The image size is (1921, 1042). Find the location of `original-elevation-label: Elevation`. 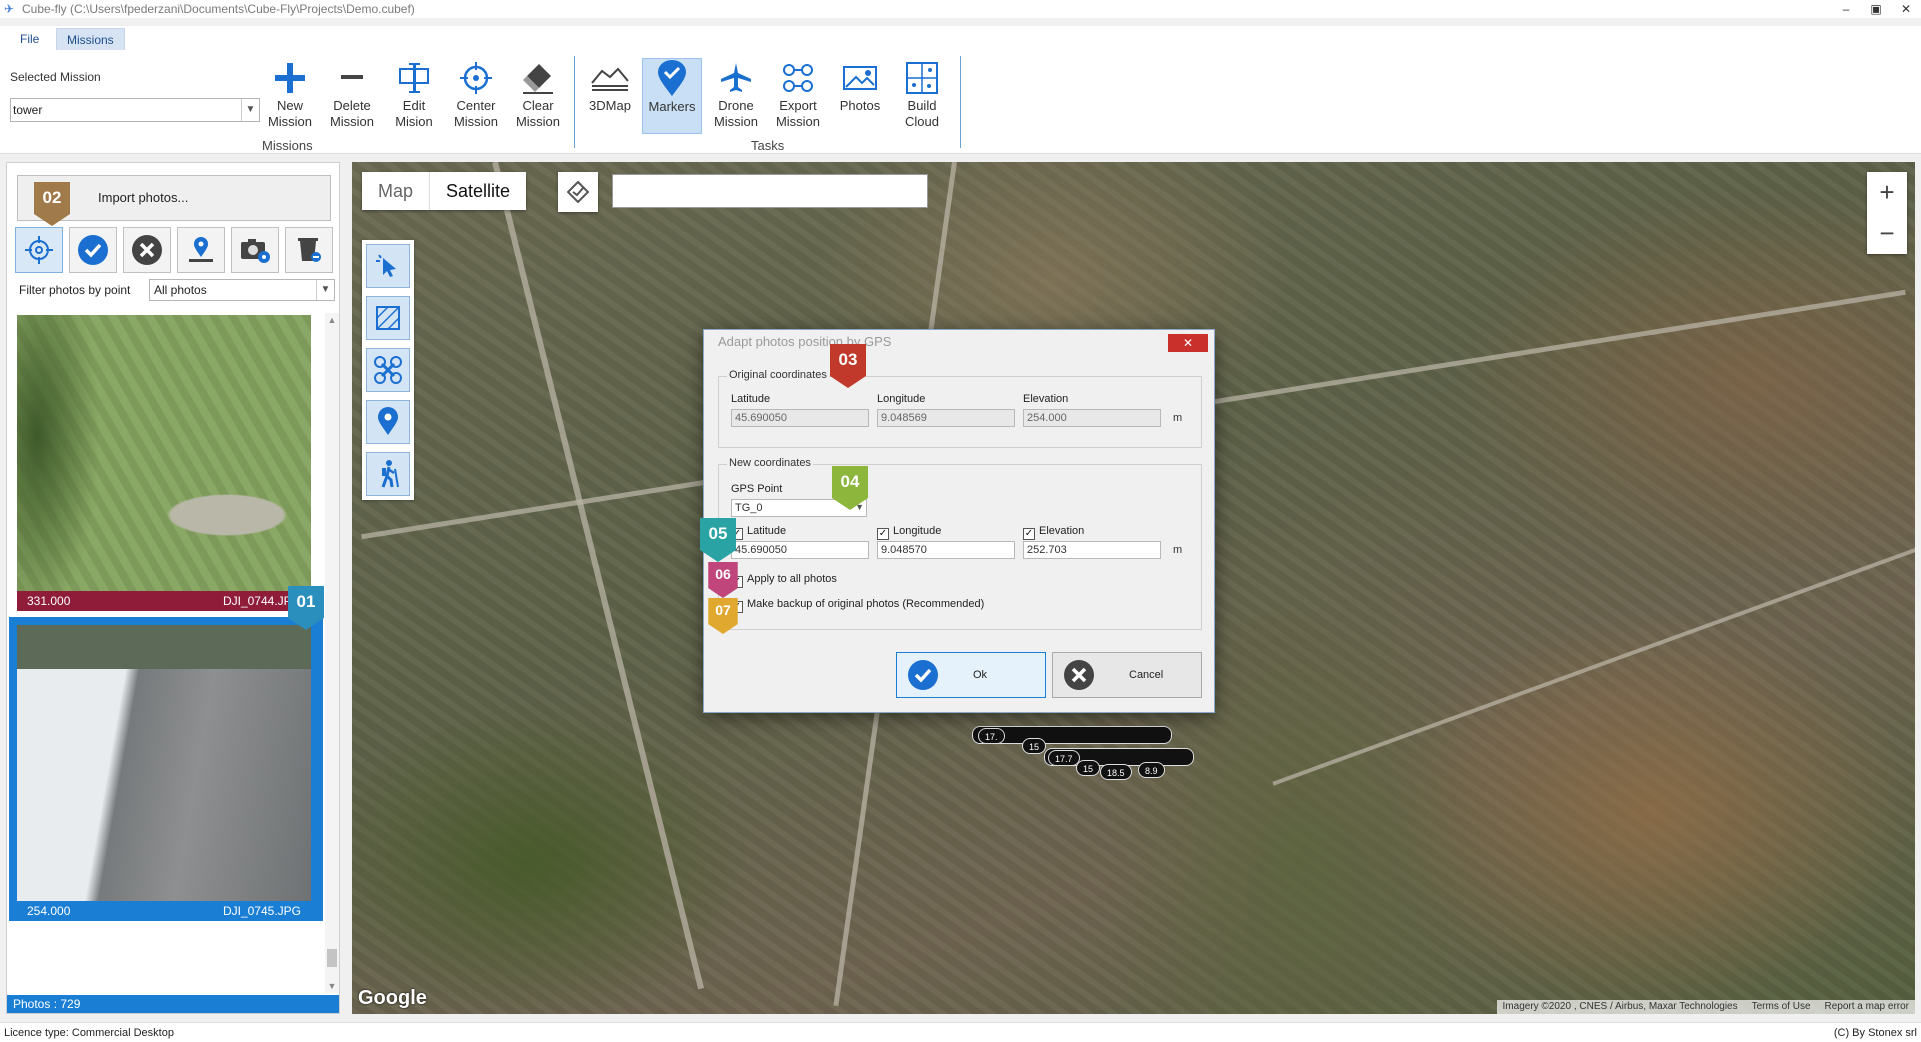

original-elevation-label: Elevation is located at coordinates (1046, 399).